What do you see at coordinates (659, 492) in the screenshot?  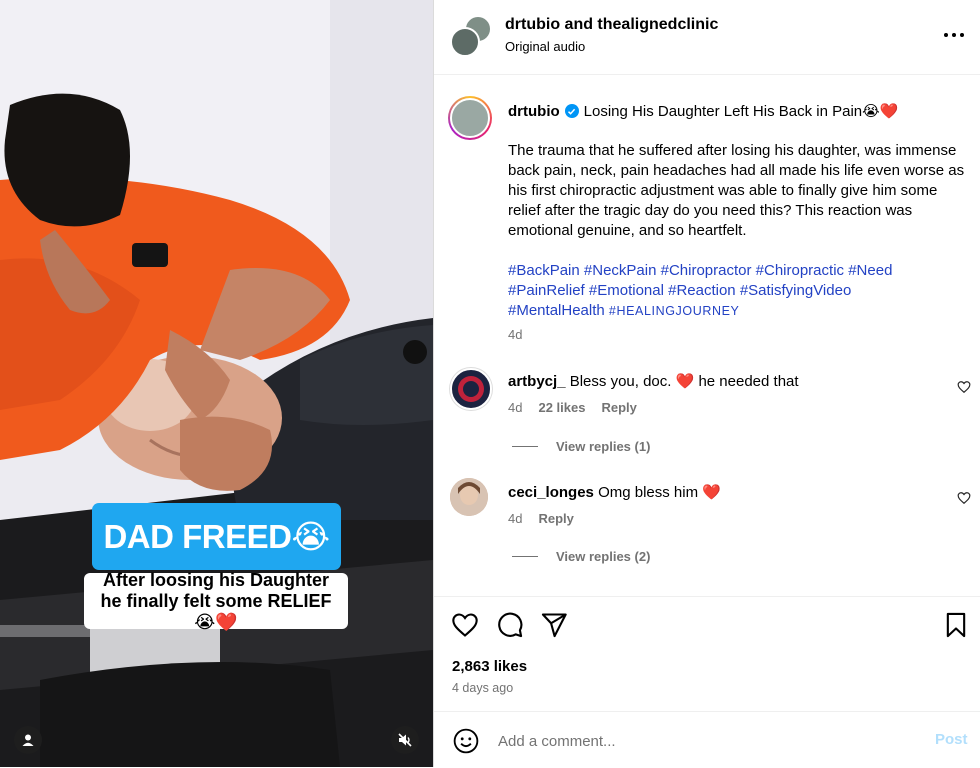 I see `comment-body: Omg bless him ❤️` at bounding box center [659, 492].